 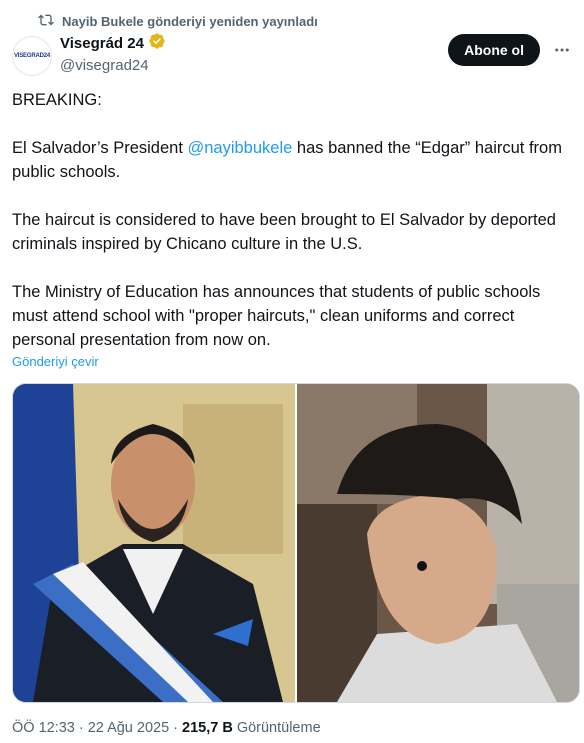 What do you see at coordinates (43, 728) in the screenshot?
I see `post-time: ÖÖ 12:33` at bounding box center [43, 728].